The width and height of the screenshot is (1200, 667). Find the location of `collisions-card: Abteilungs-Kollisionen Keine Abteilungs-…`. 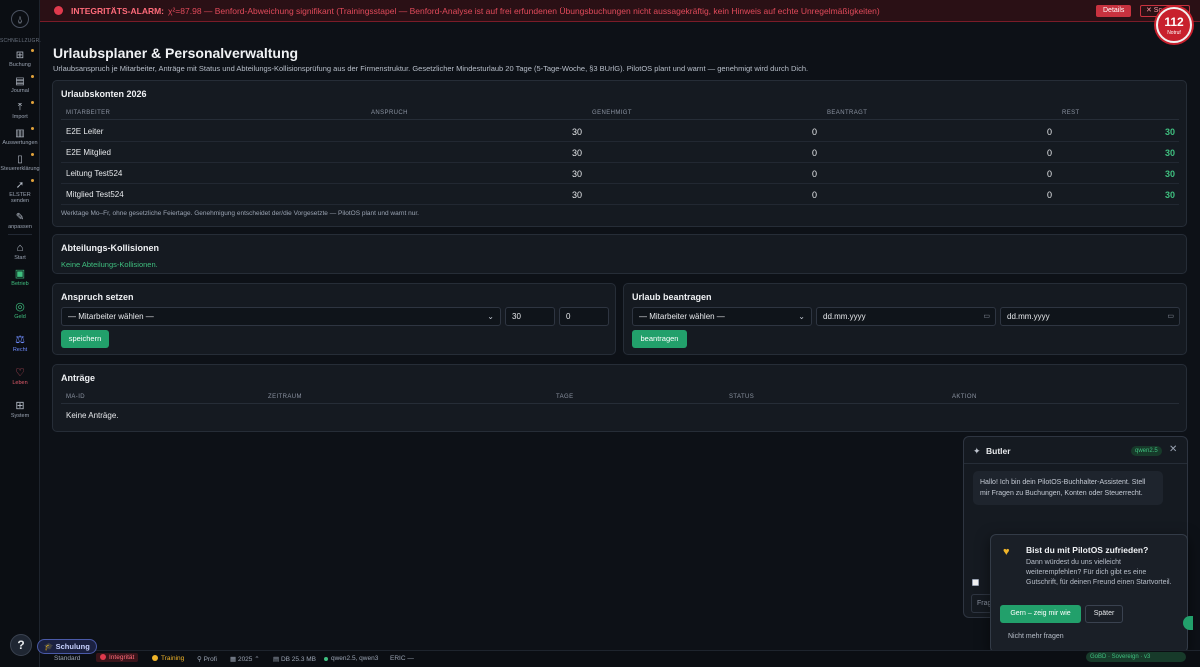

collisions-card: Abteilungs-Kollisionen Keine Abteilungs-… is located at coordinates (619, 254).